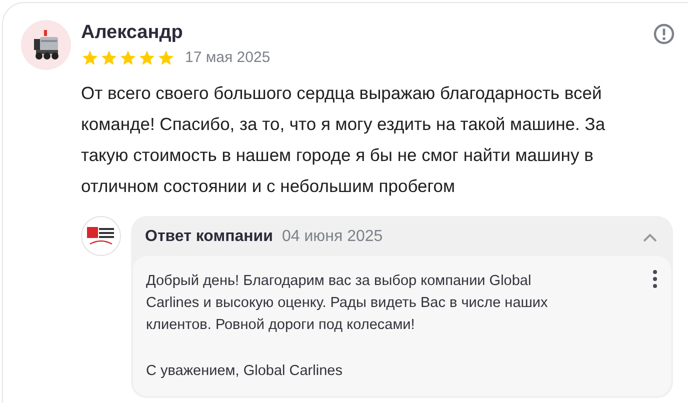 This screenshot has width=688, height=403. What do you see at coordinates (175, 33) in the screenshot?
I see `author-name: Александр` at bounding box center [175, 33].